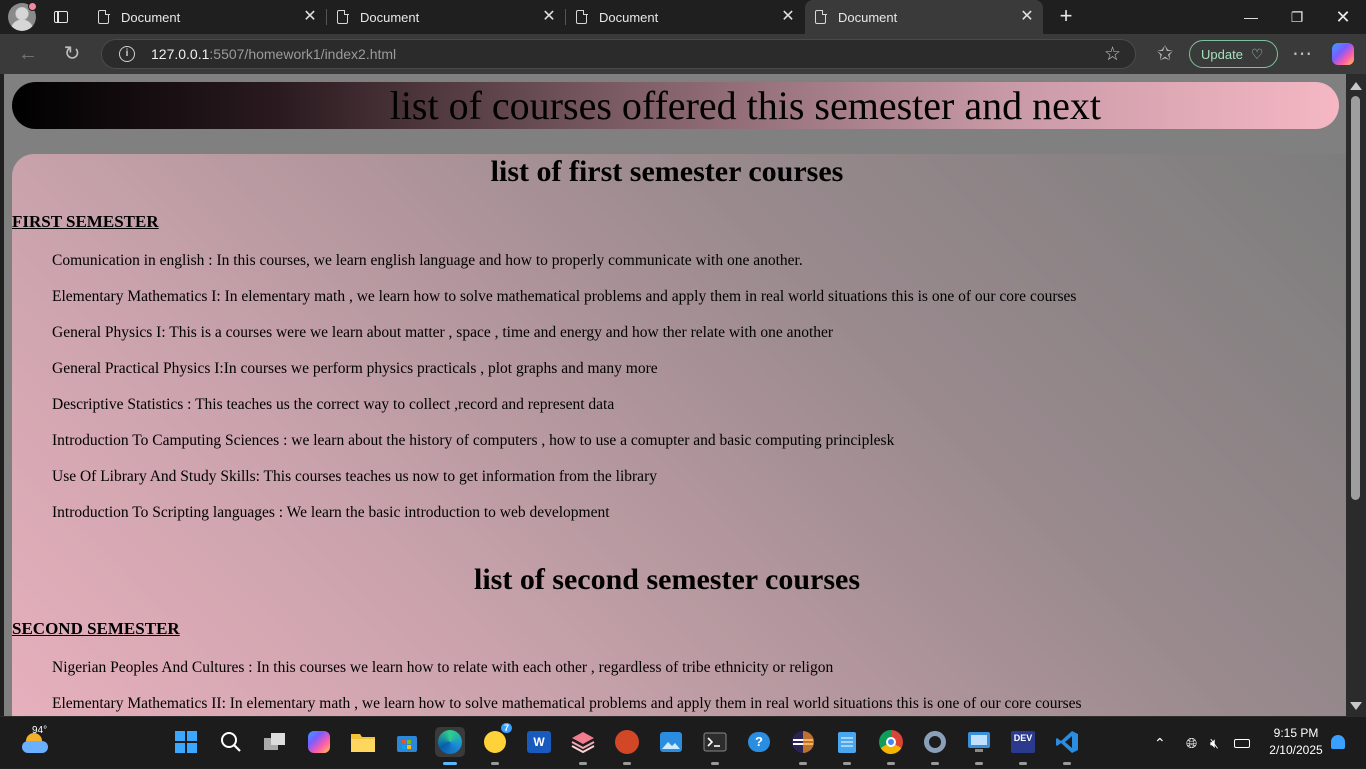 The width and height of the screenshot is (1366, 769). Describe the element at coordinates (72, 54) in the screenshot. I see `refresh-icon: ↻` at that location.